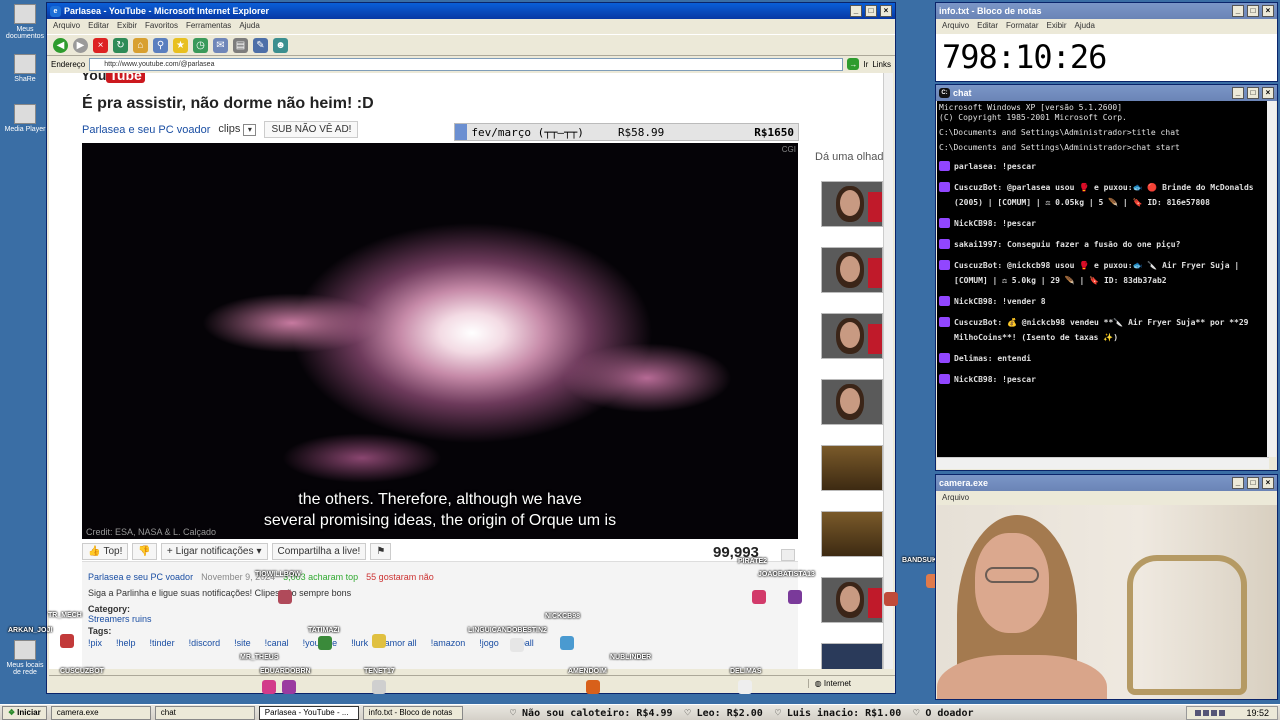  I want to click on go-arrow-icon: →, so click(853, 64).